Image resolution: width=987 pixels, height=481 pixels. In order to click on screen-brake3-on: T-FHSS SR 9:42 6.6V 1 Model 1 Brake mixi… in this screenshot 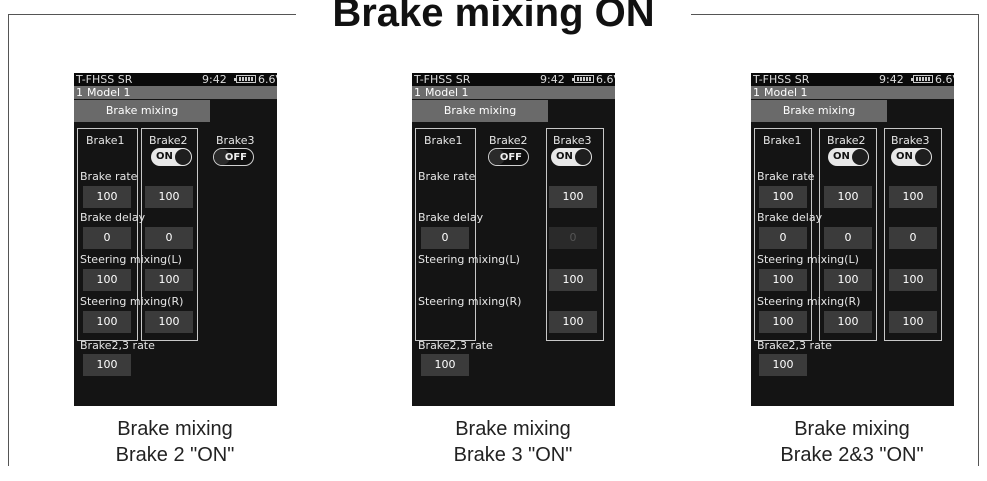, I will do `click(513, 239)`.